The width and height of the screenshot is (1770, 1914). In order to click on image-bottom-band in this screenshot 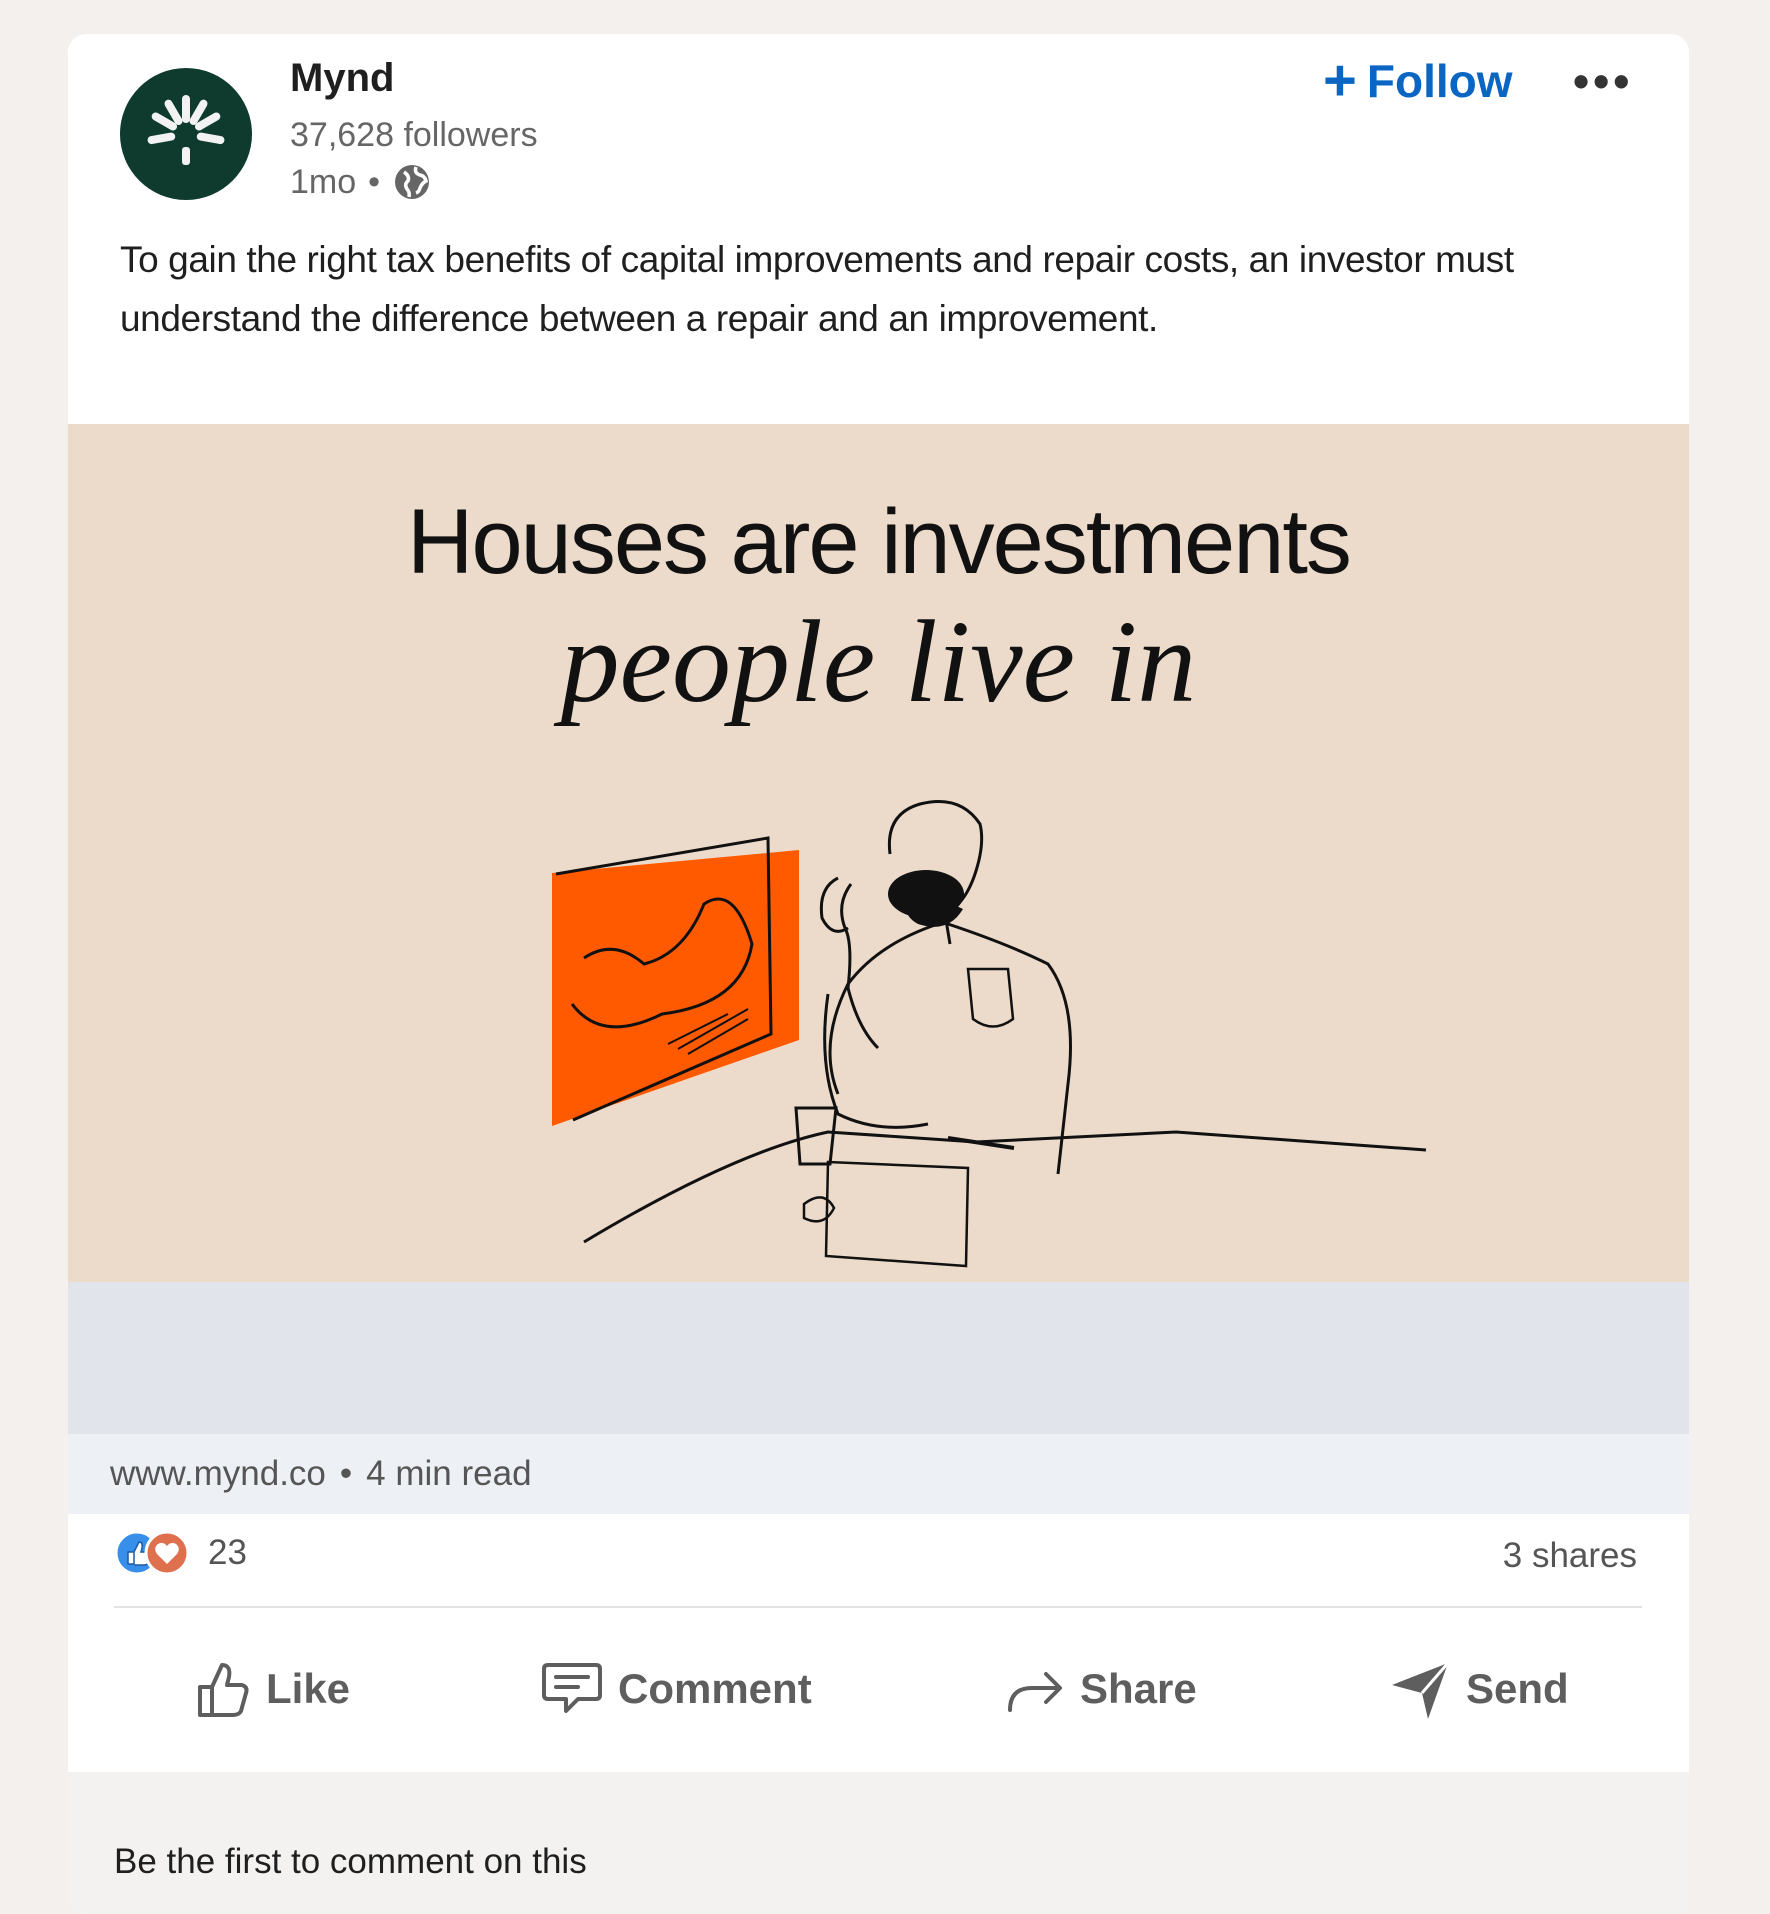, I will do `click(878, 1358)`.